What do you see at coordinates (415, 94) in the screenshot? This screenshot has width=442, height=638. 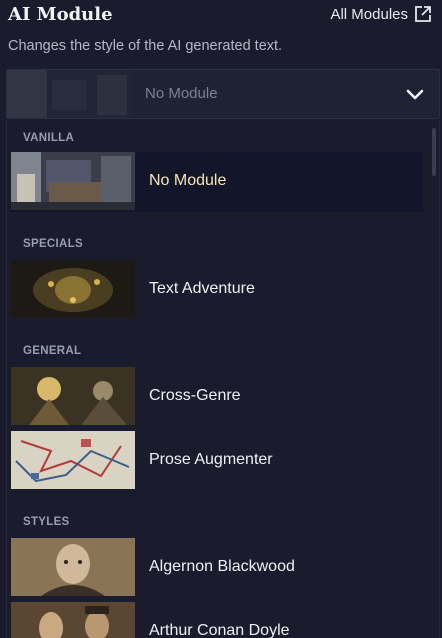 I see `chevron-down-icon` at bounding box center [415, 94].